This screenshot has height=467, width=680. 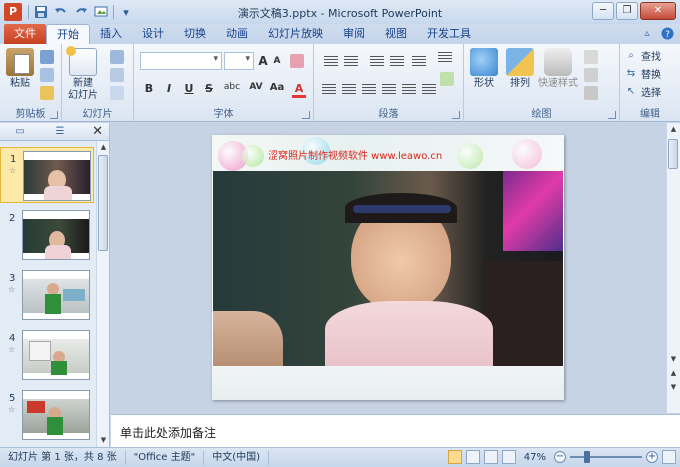 What do you see at coordinates (652, 457) in the screenshot?
I see `zoom-in-icon: +` at bounding box center [652, 457].